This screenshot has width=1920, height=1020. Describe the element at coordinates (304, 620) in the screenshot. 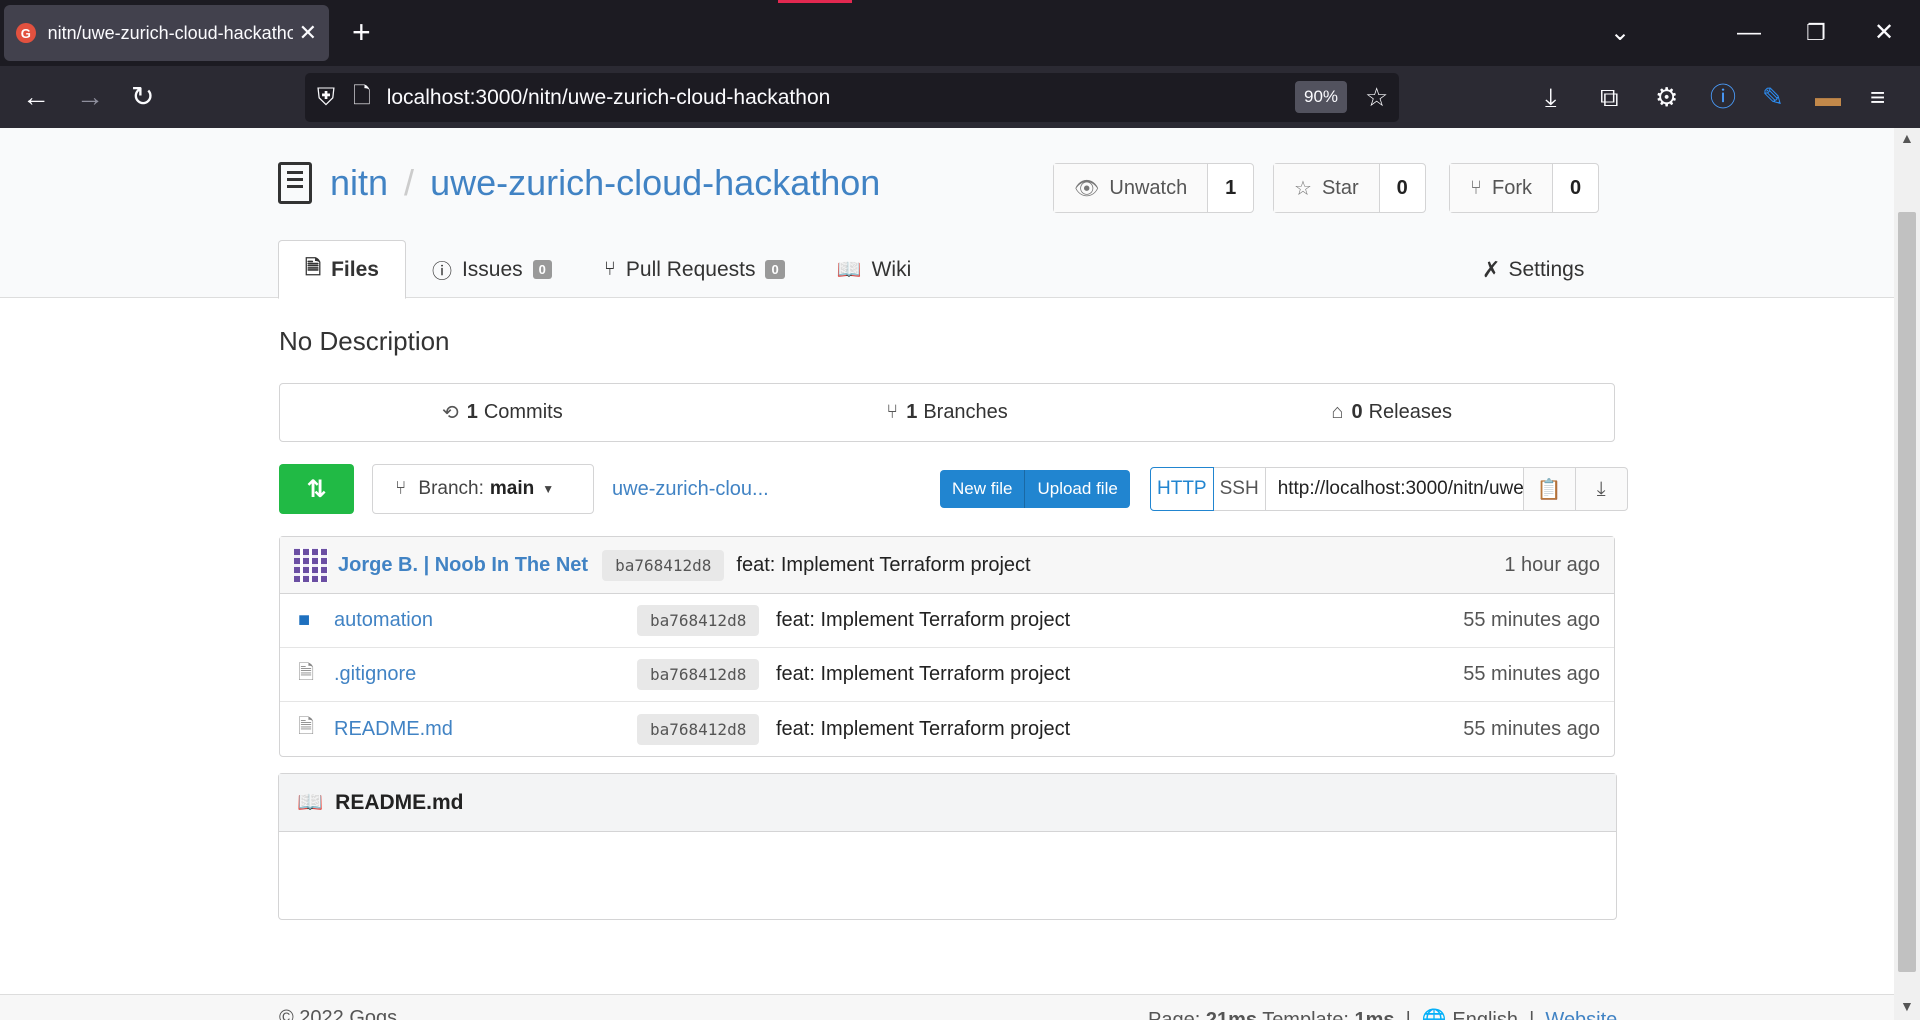

I see `folder-icon: ■` at that location.